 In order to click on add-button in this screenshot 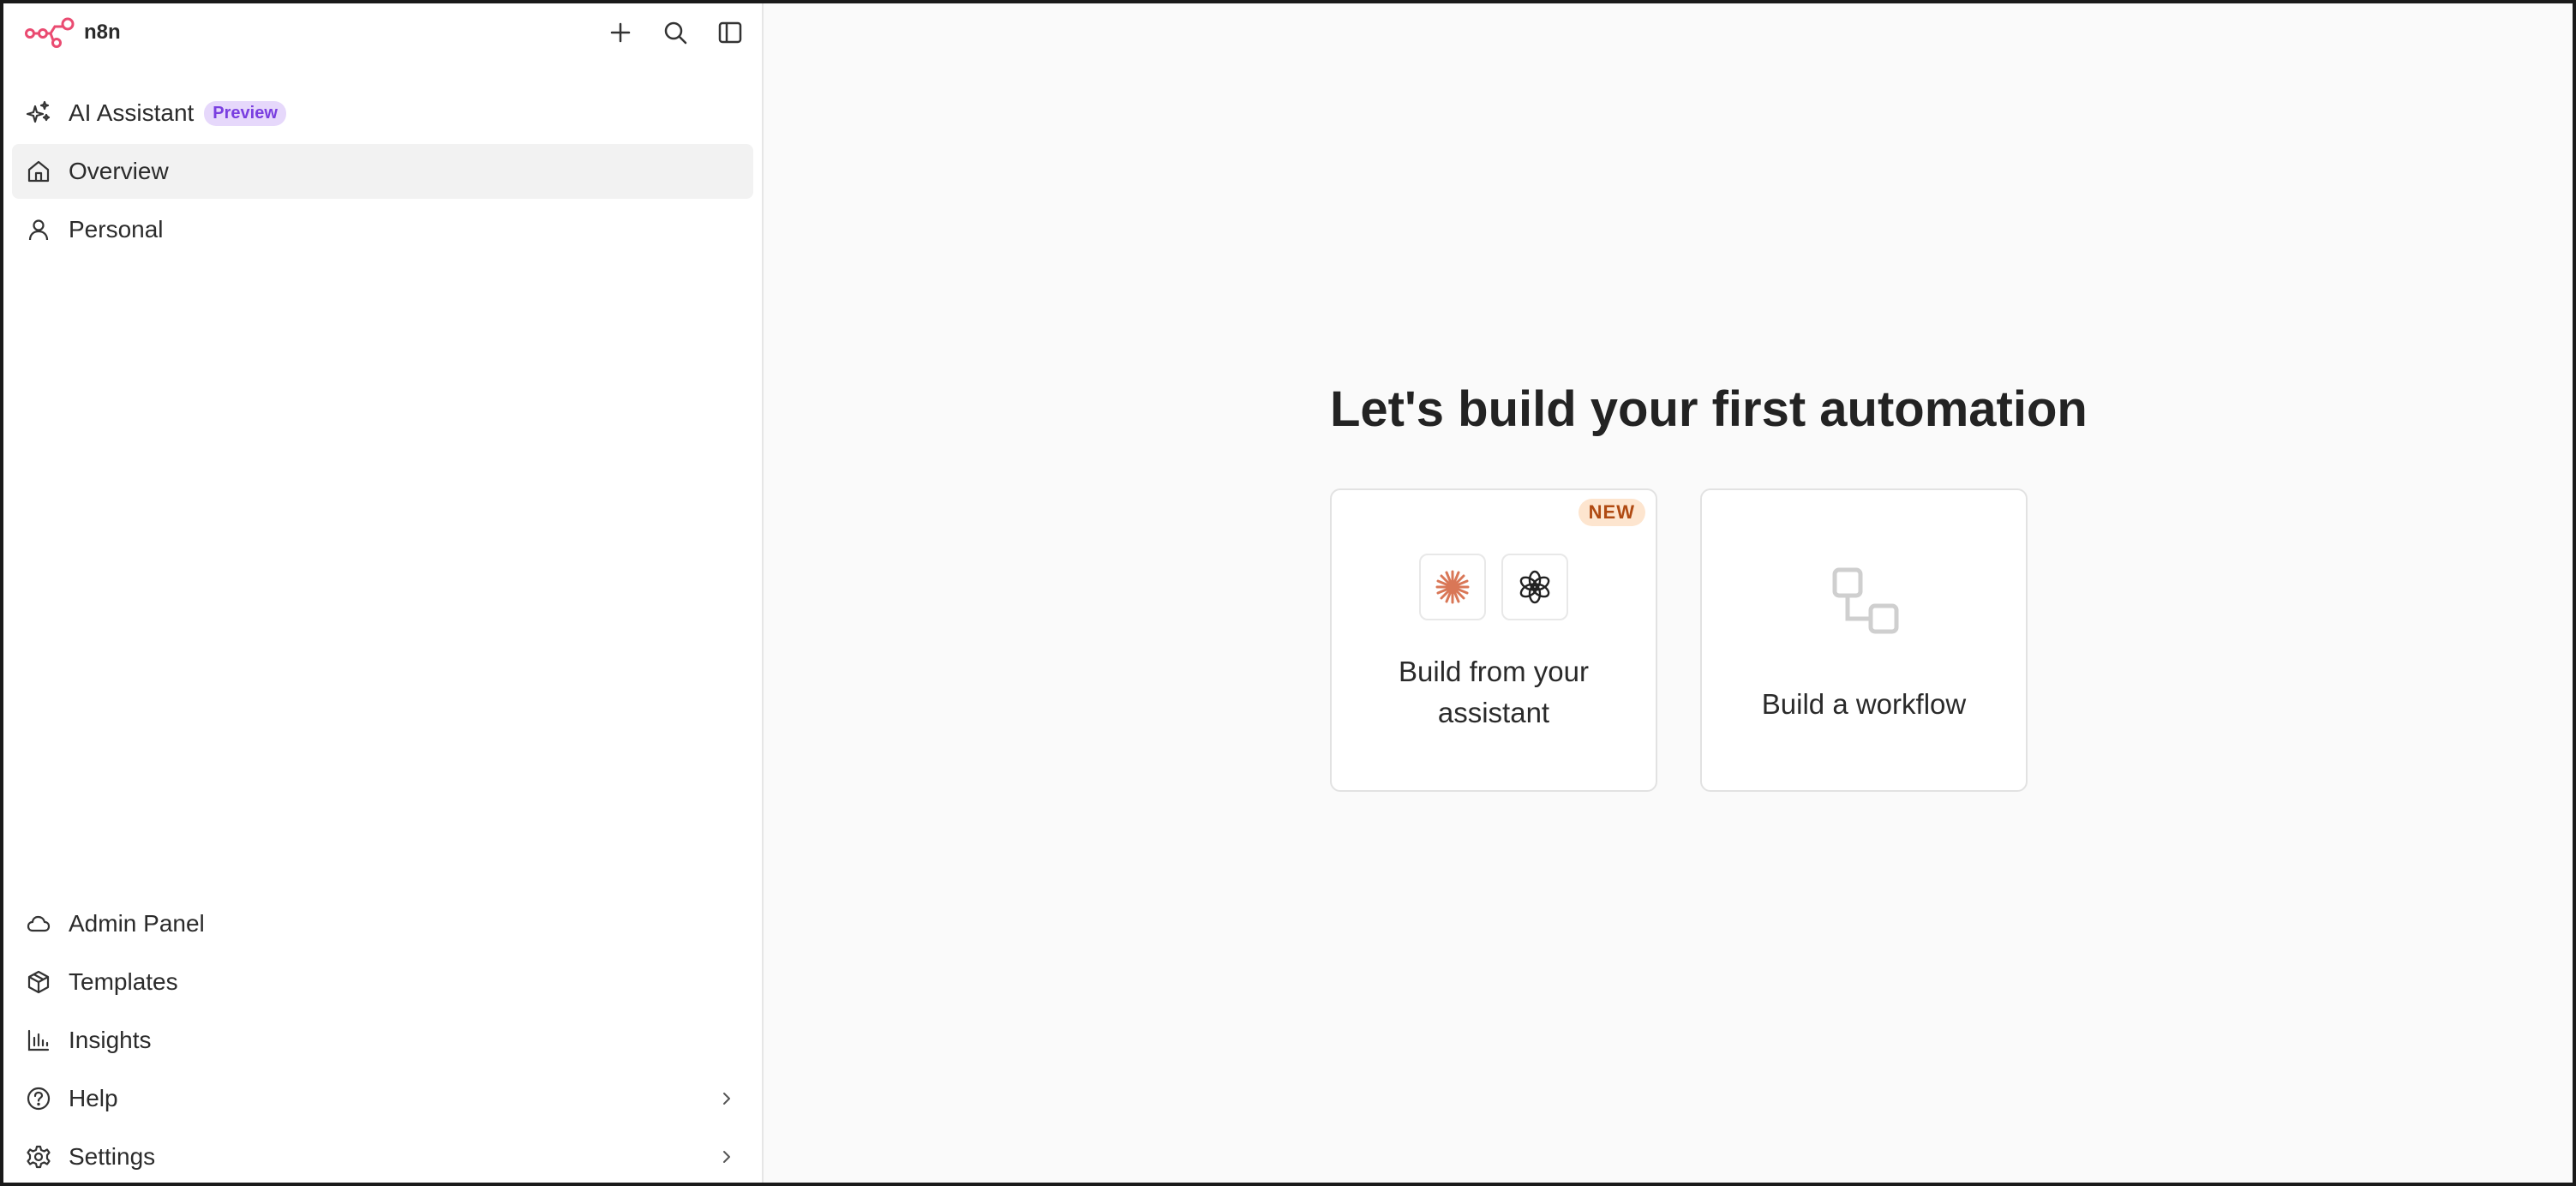, I will do `click(620, 32)`.